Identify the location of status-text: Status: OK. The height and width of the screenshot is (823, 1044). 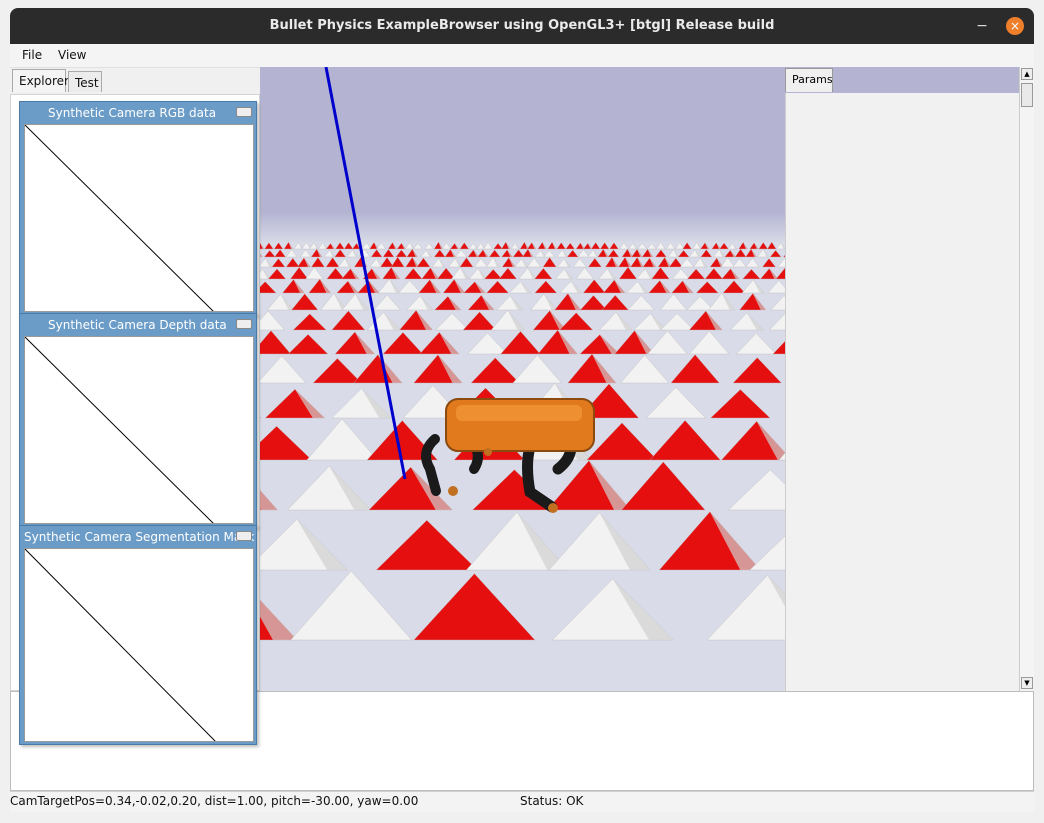
(552, 801).